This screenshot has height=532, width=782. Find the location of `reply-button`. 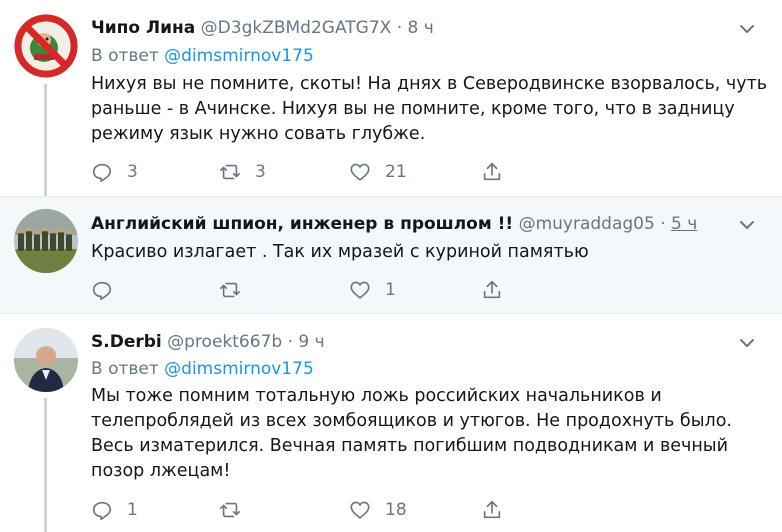

reply-button is located at coordinates (109, 290).